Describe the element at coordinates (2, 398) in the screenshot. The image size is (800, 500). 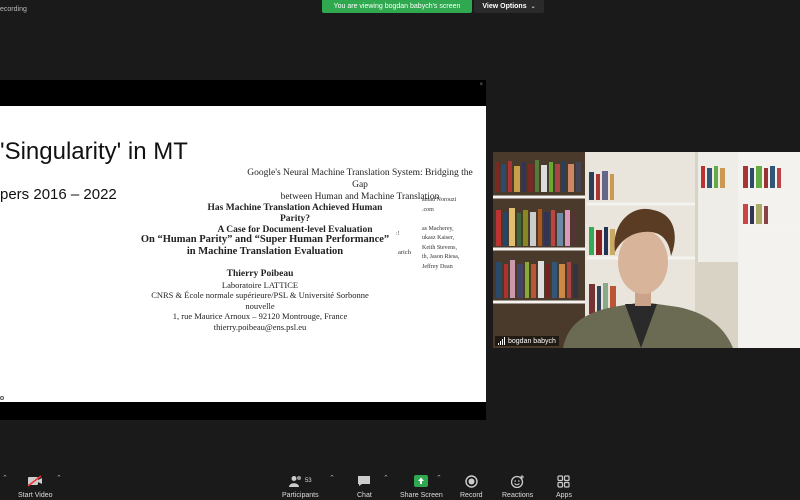
I see `slide-corner-marker` at that location.